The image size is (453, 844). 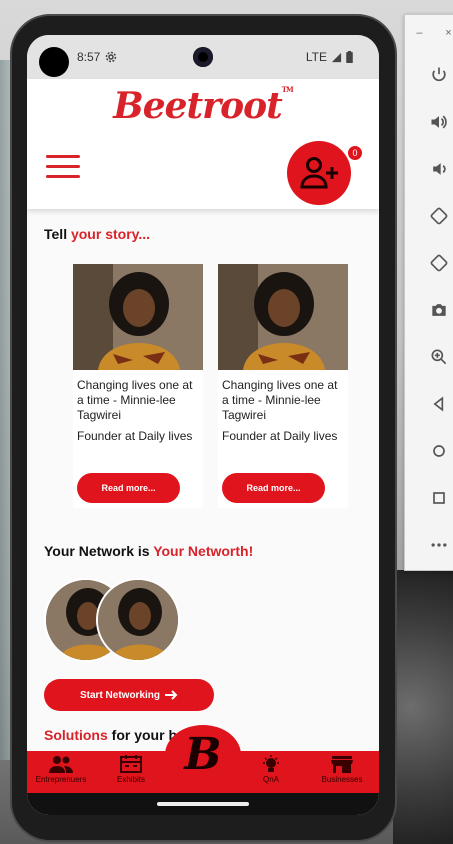 What do you see at coordinates (423, 707) in the screenshot?
I see `background-car` at bounding box center [423, 707].